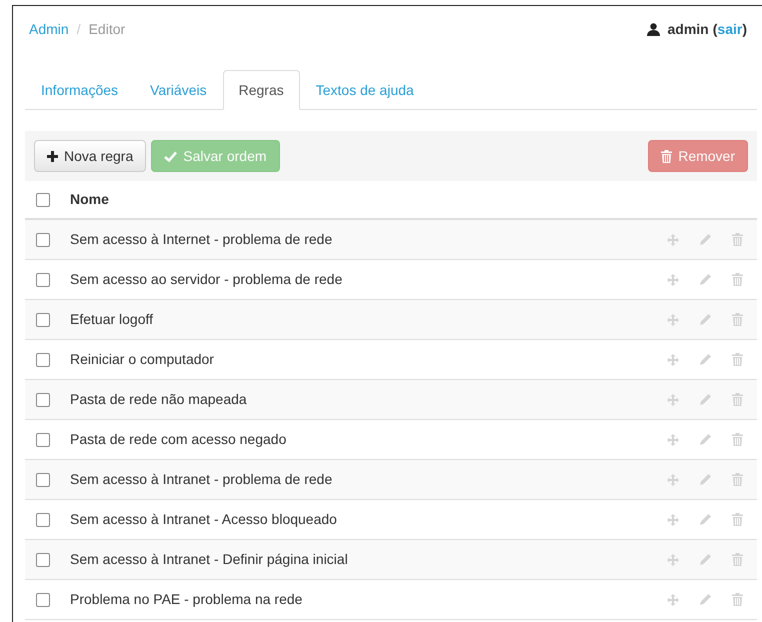  Describe the element at coordinates (729, 29) in the screenshot. I see `logout-link: sair` at that location.